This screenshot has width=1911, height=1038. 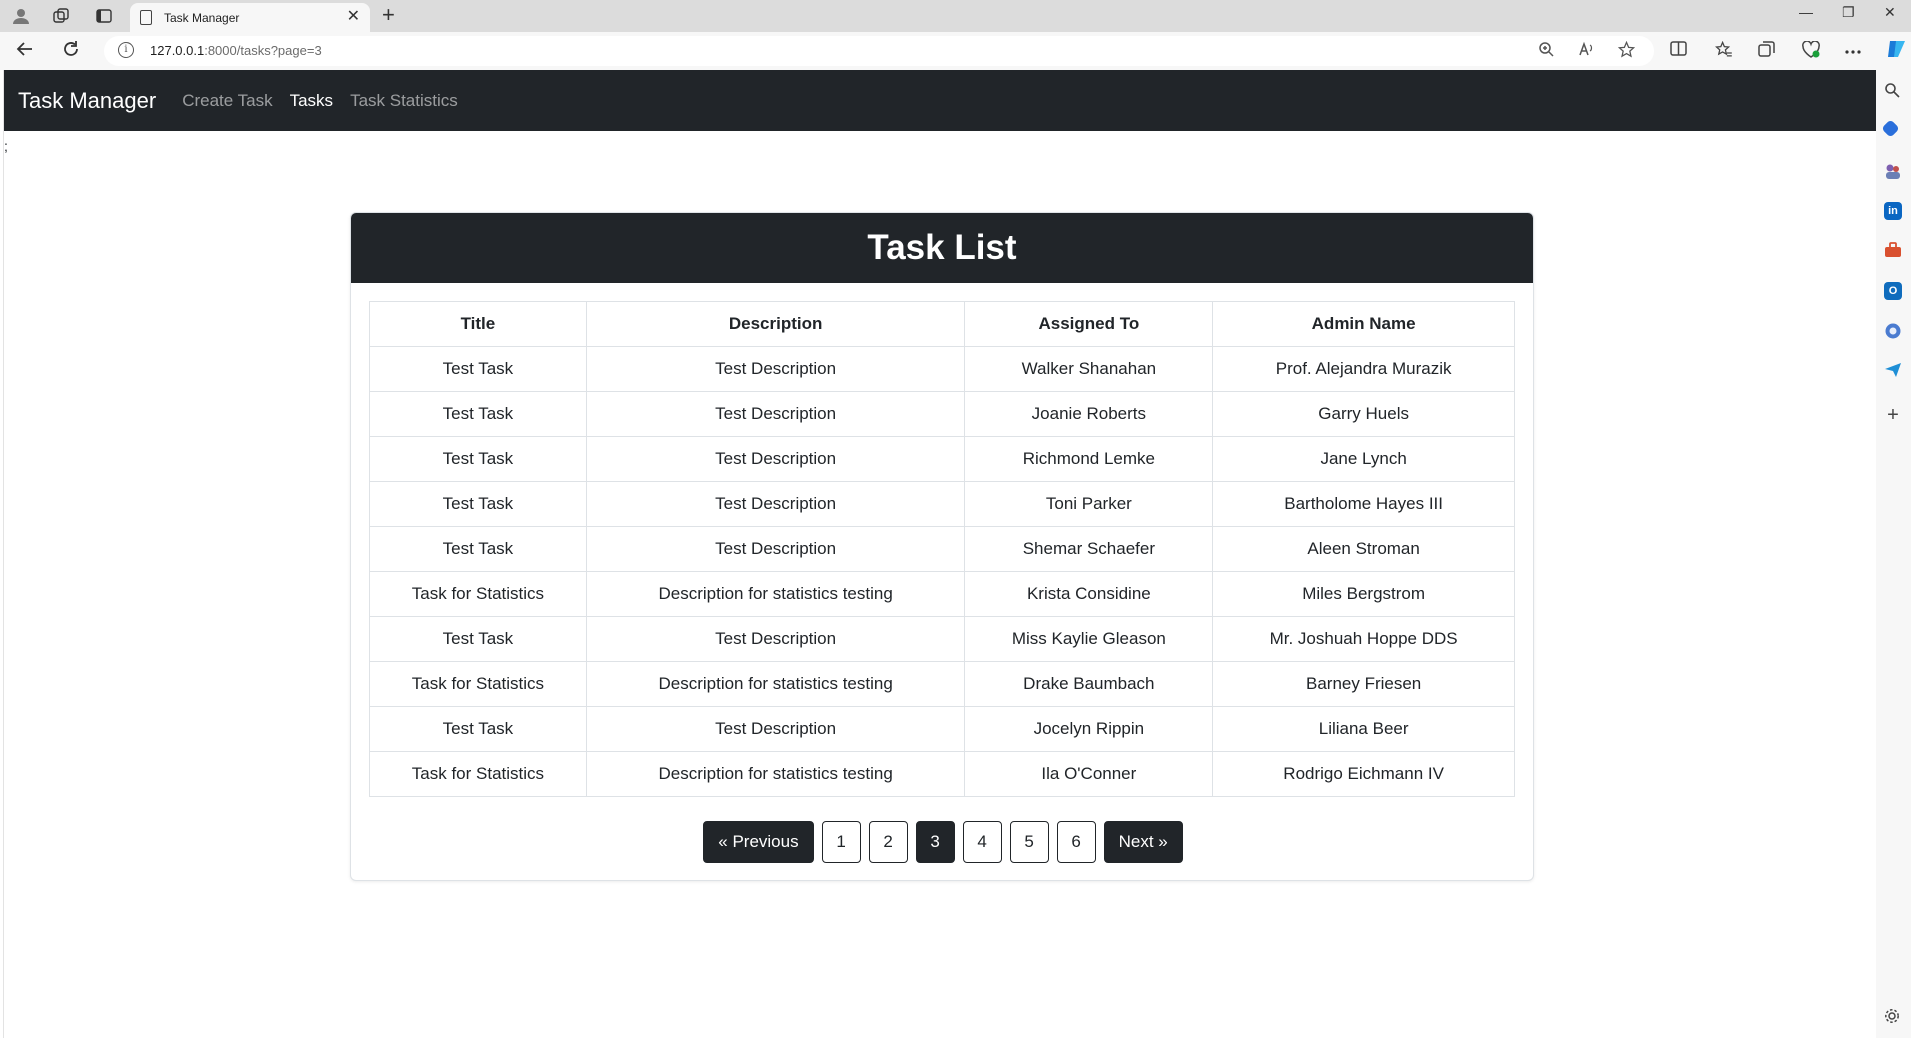 I want to click on microsoft365-icon, so click(x=1893, y=331).